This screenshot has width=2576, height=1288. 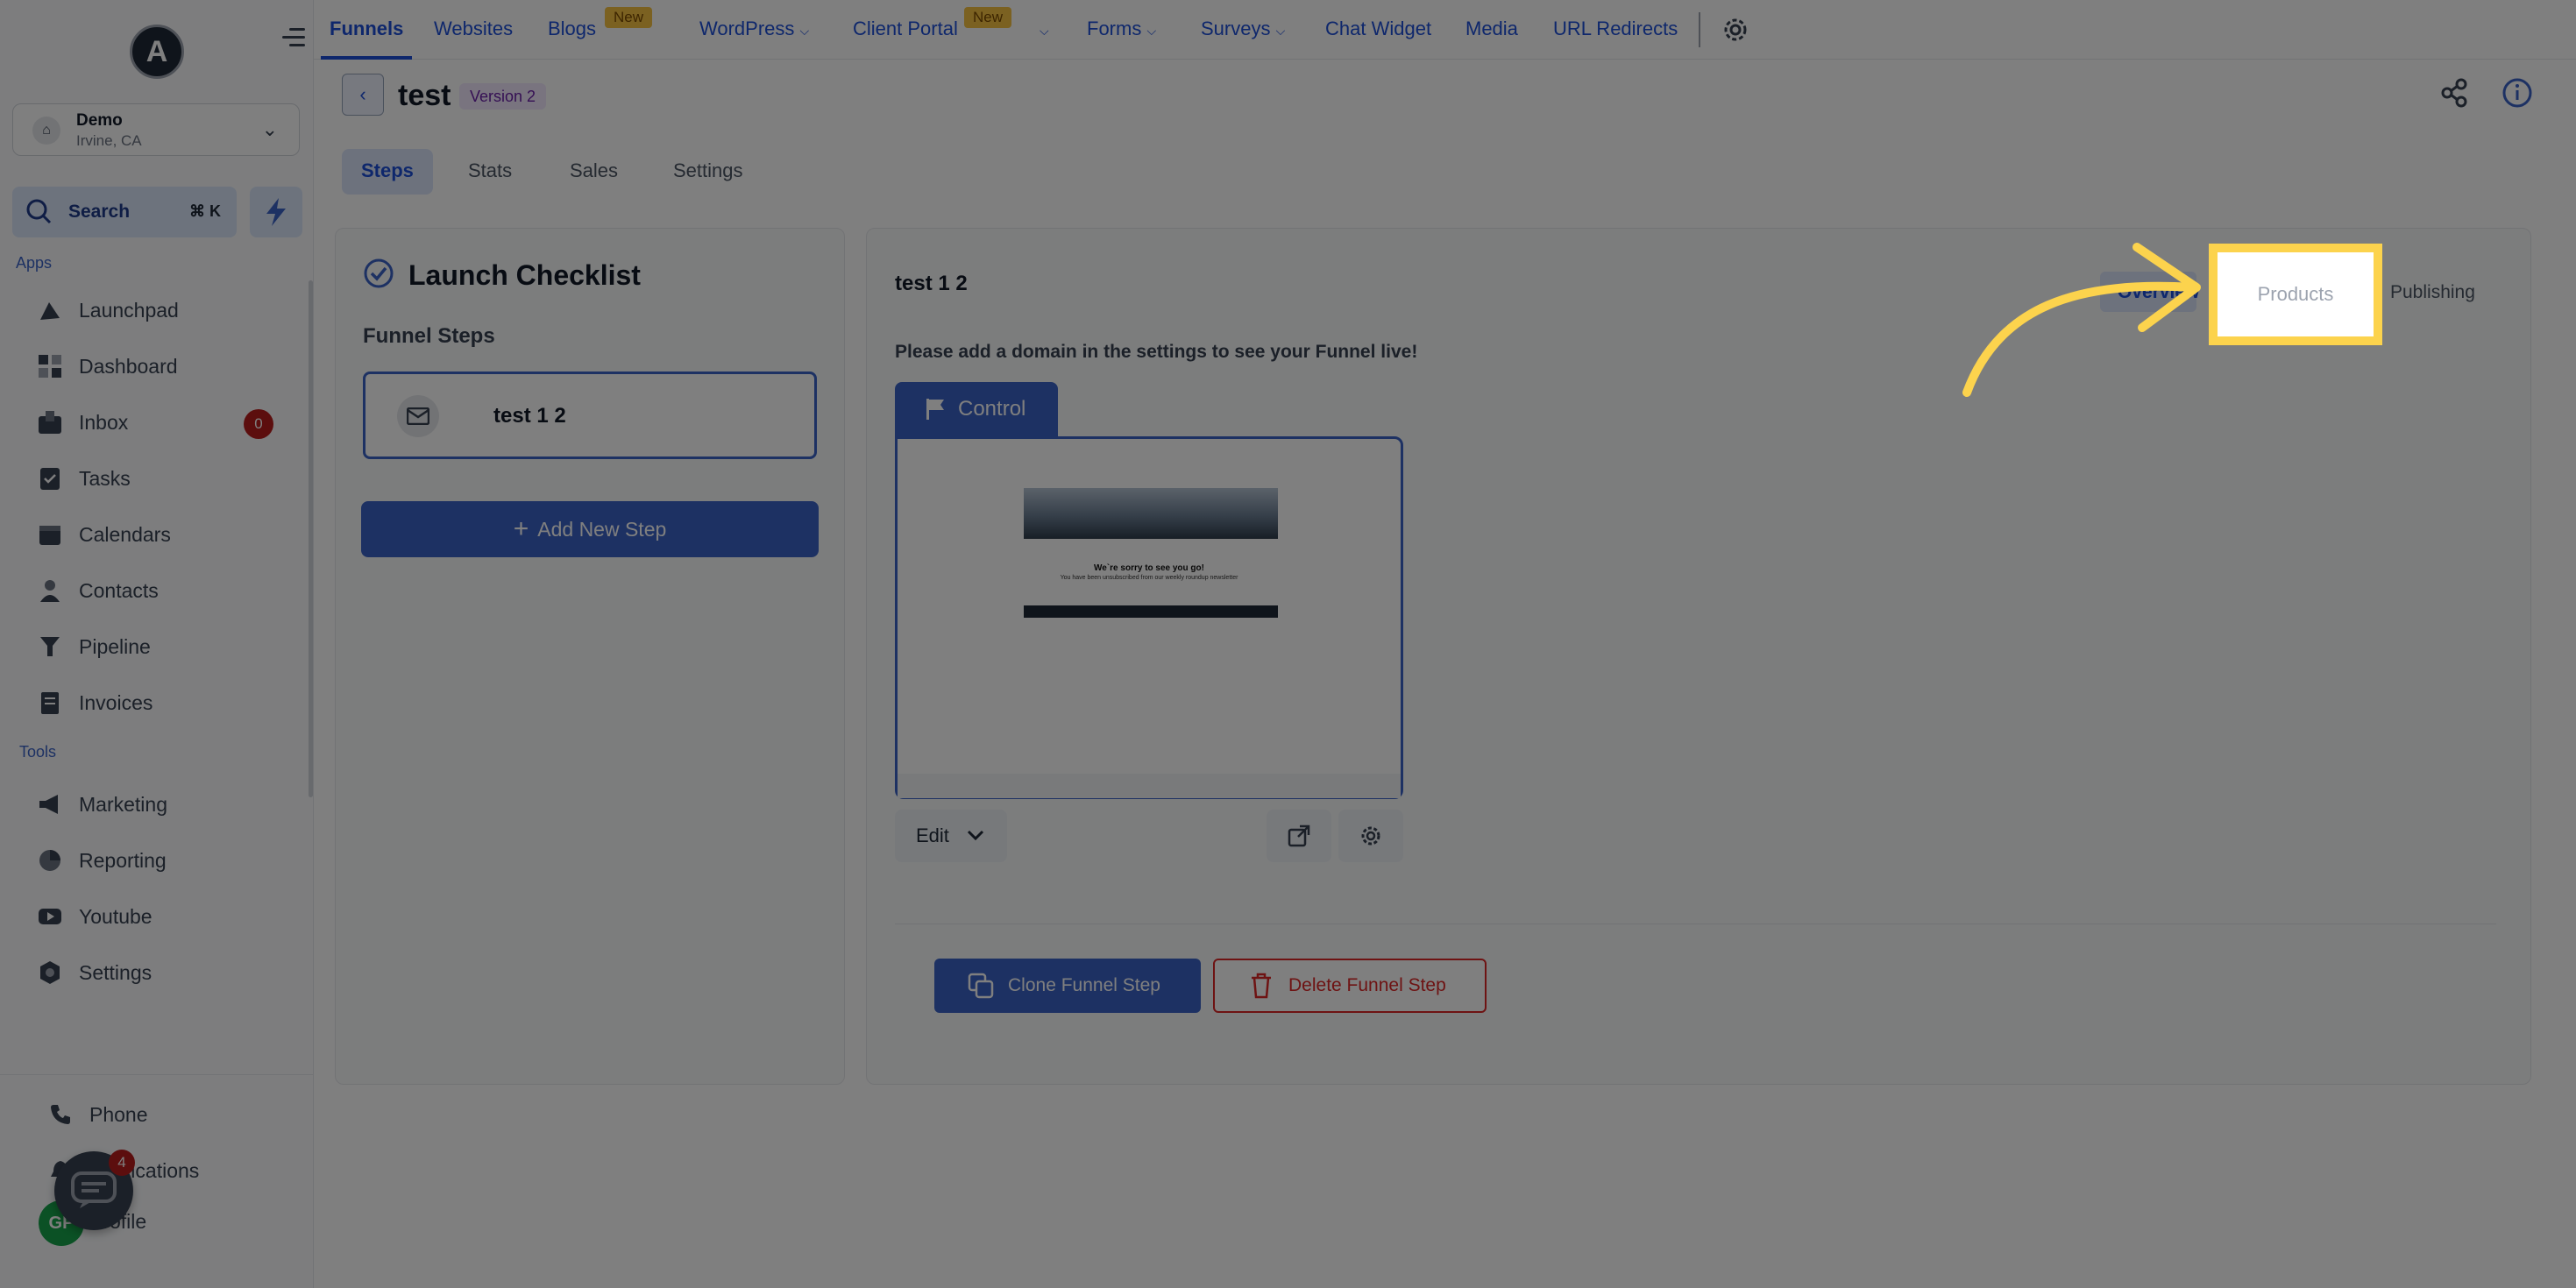 What do you see at coordinates (157, 52) in the screenshot?
I see `logo: A` at bounding box center [157, 52].